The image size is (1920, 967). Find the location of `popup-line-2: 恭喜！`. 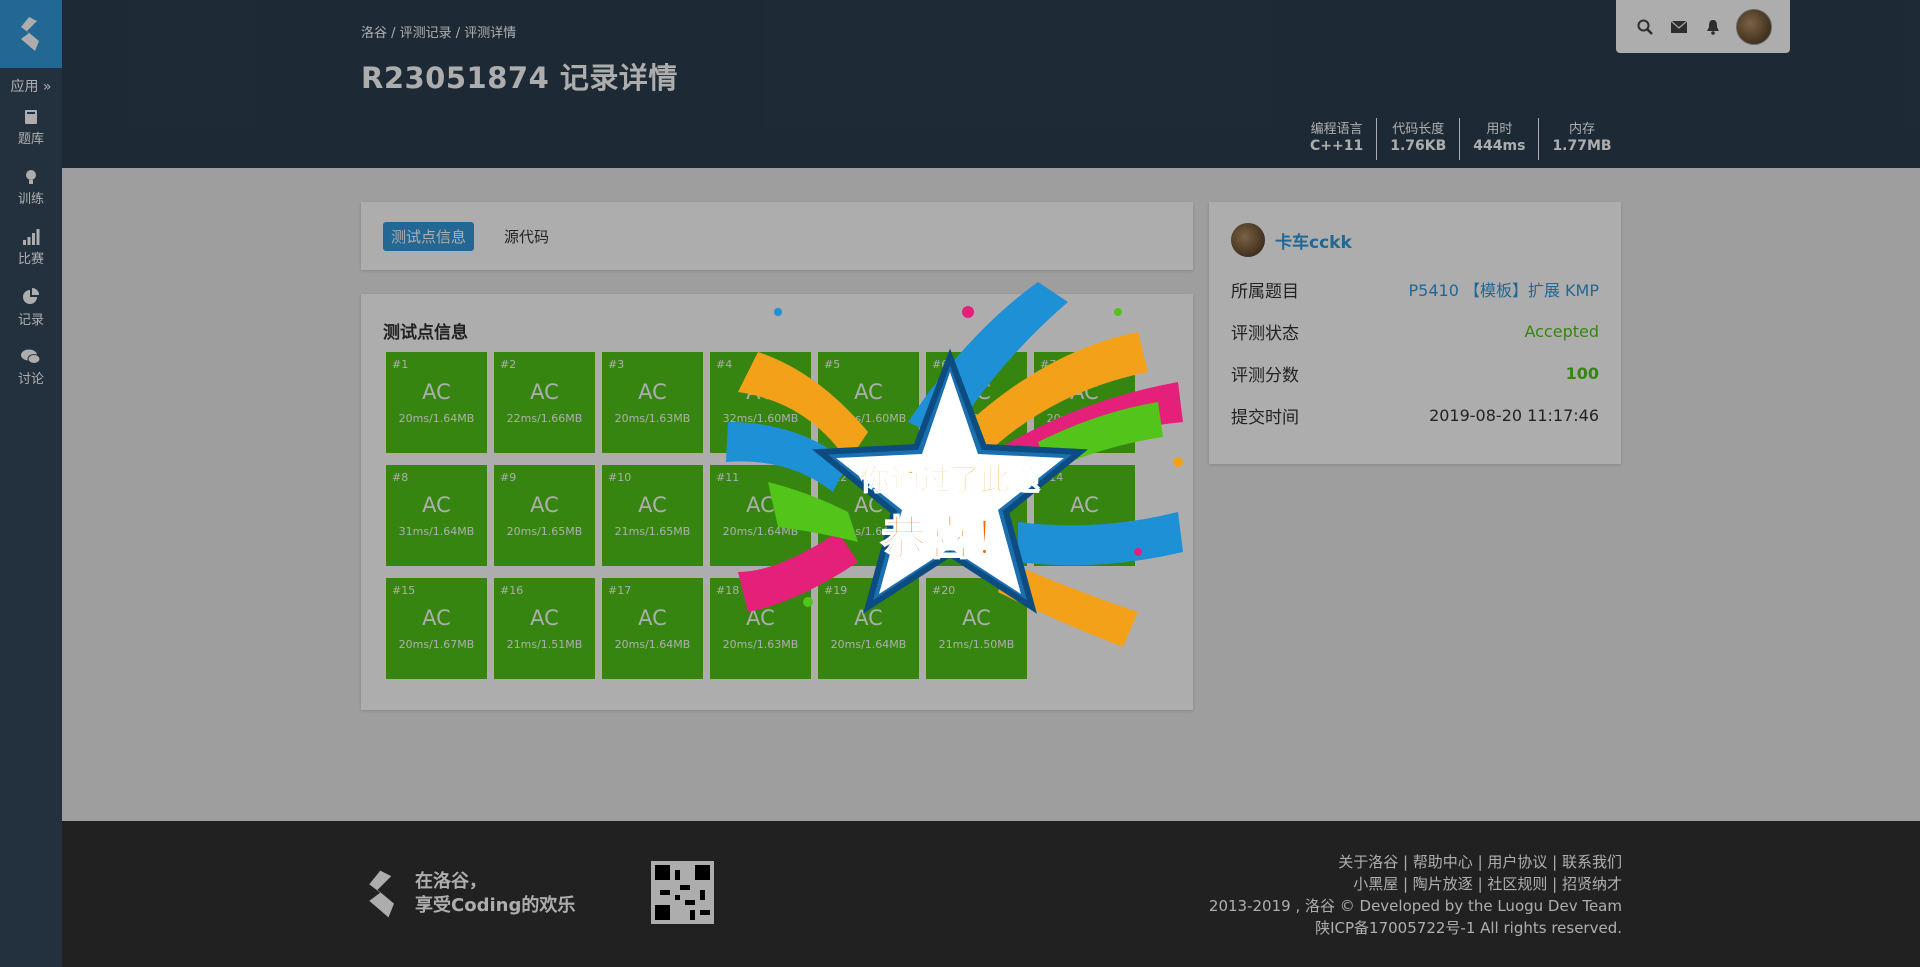

popup-line-2: 恭喜！ is located at coordinates (949, 538).